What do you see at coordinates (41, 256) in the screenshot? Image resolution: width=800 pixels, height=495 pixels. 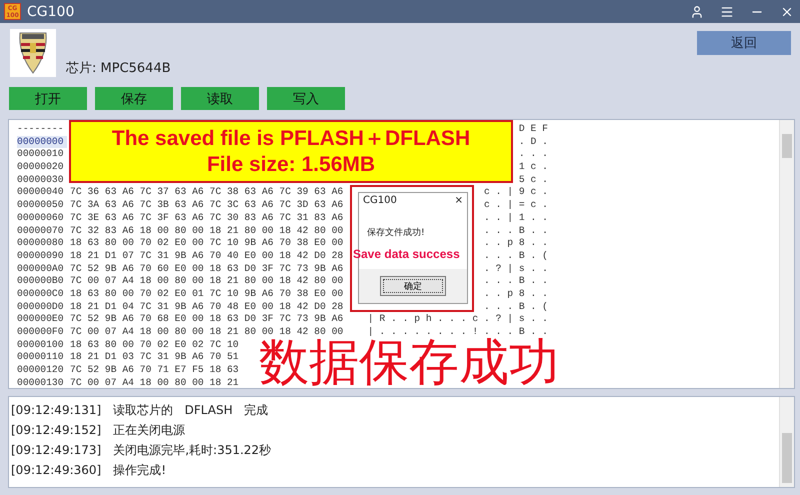 I see `hex-address: 00000090` at bounding box center [41, 256].